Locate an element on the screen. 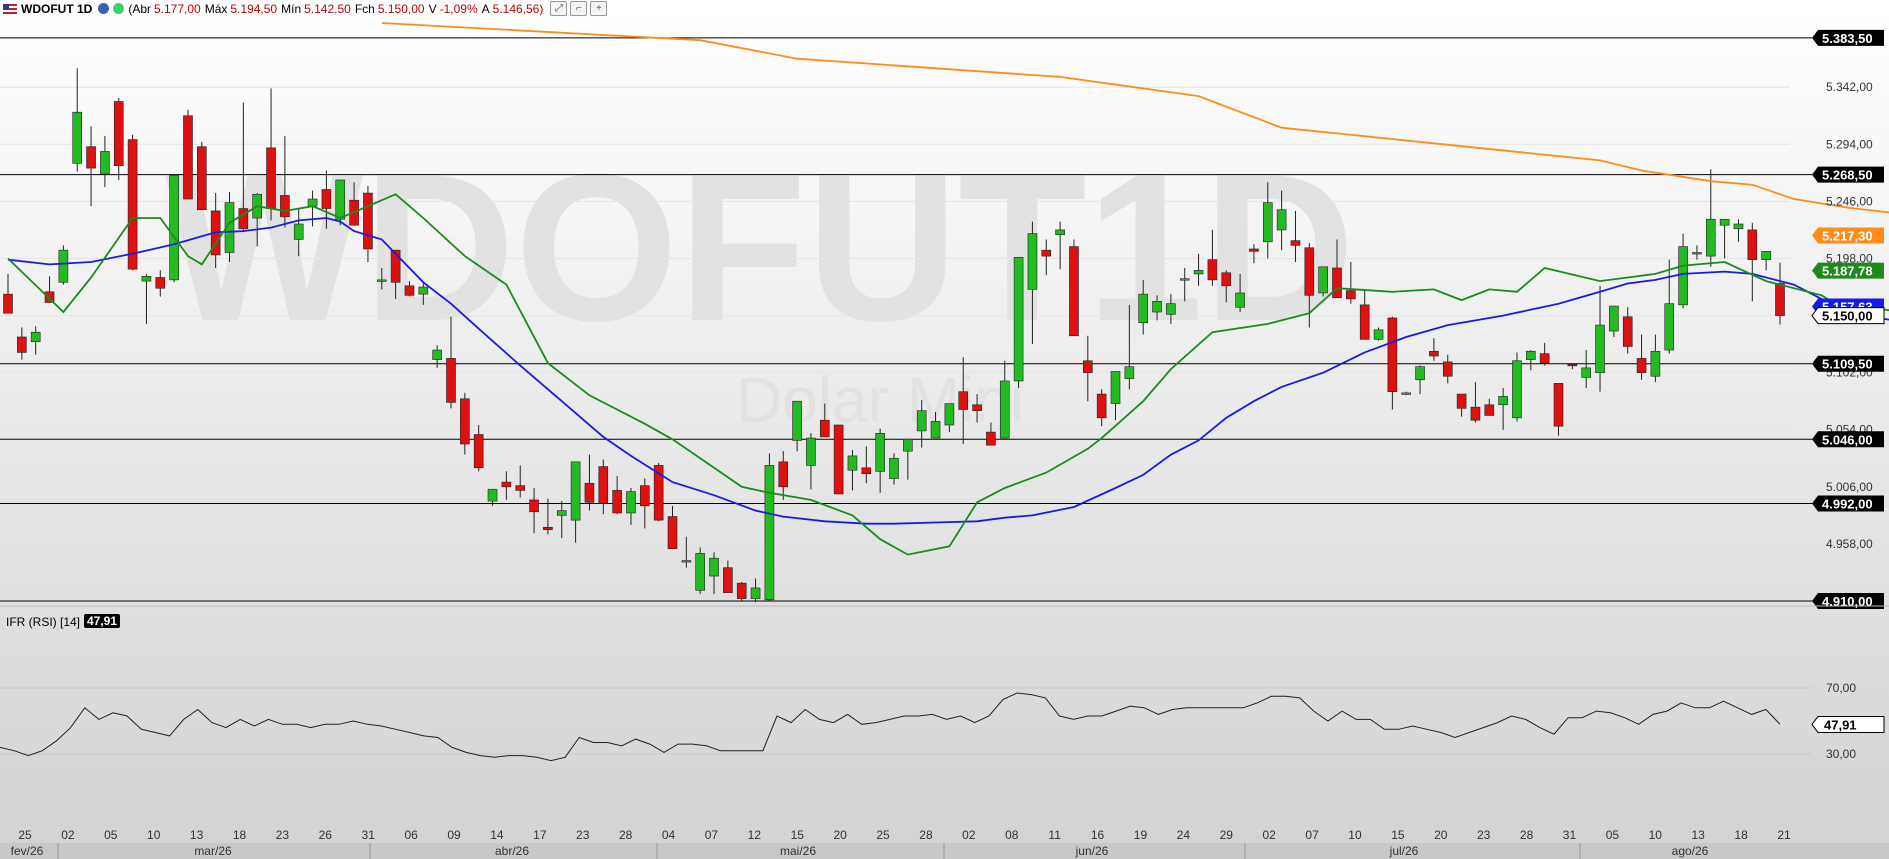 Image resolution: width=1889 pixels, height=859 pixels. rsi-tick-label: 30,00 is located at coordinates (1841, 754).